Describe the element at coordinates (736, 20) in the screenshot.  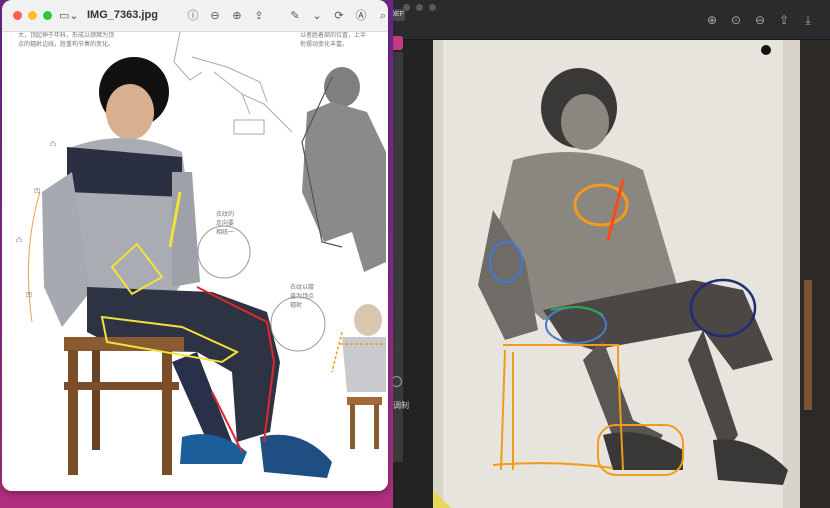
I see `actual-size-icon: ⊙` at that location.